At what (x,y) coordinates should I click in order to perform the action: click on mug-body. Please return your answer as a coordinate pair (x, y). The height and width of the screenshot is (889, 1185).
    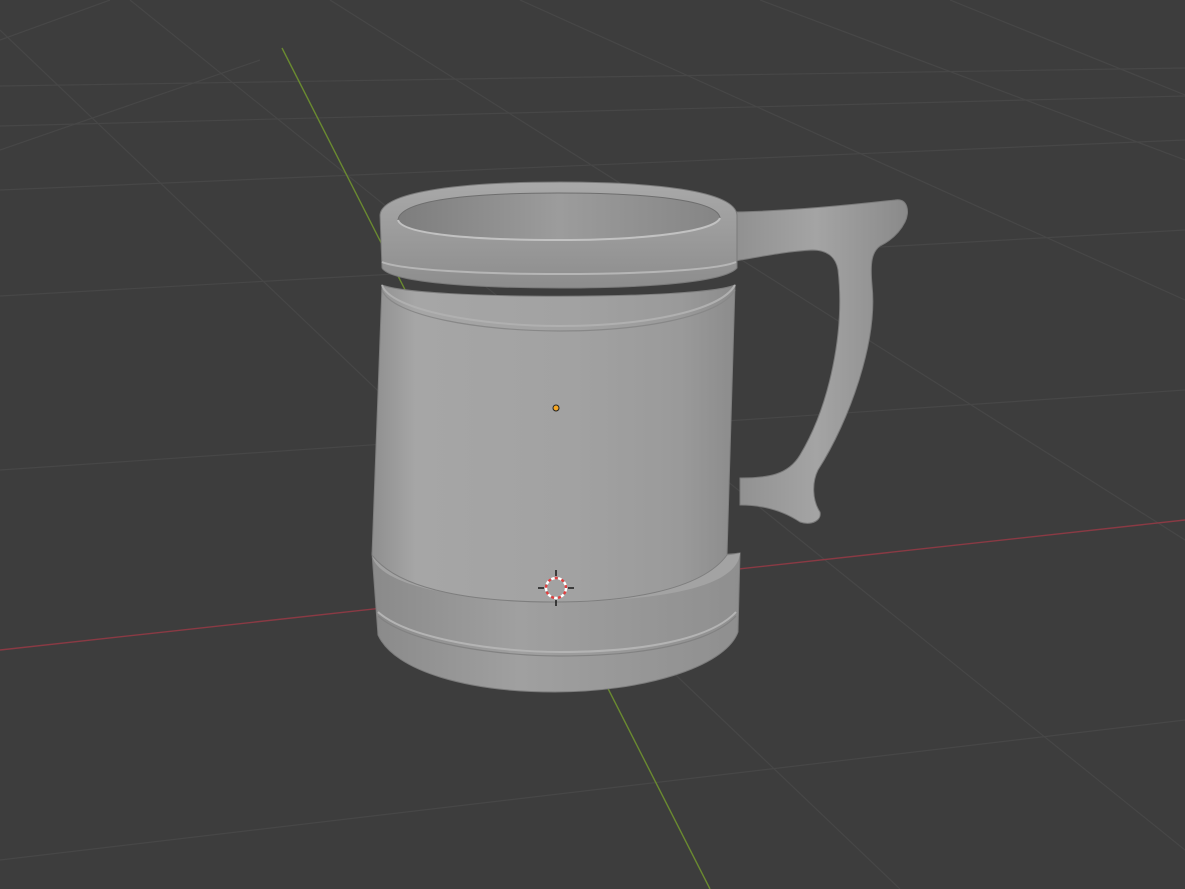
    Looking at the image, I should click on (553, 443).